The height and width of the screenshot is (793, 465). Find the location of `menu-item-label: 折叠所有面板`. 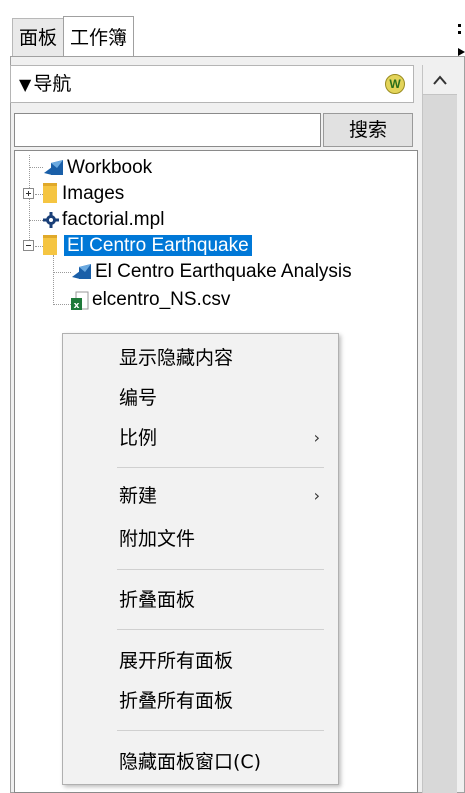

menu-item-label: 折叠所有面板 is located at coordinates (176, 701).